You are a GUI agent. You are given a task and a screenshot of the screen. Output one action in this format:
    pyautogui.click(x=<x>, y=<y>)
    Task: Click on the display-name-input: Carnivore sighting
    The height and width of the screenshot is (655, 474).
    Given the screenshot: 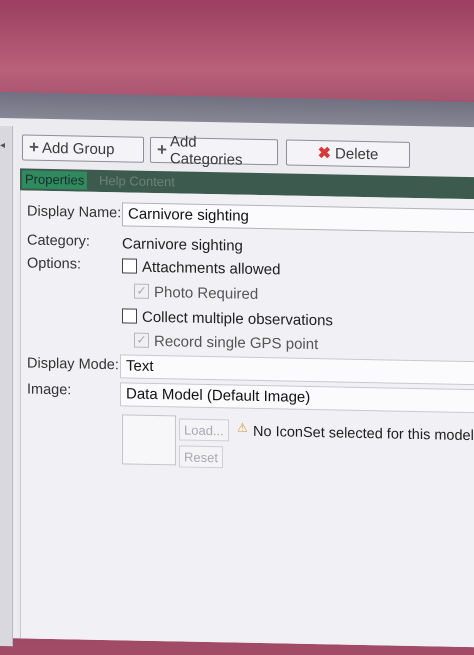 What is the action you would take?
    pyautogui.click(x=298, y=218)
    